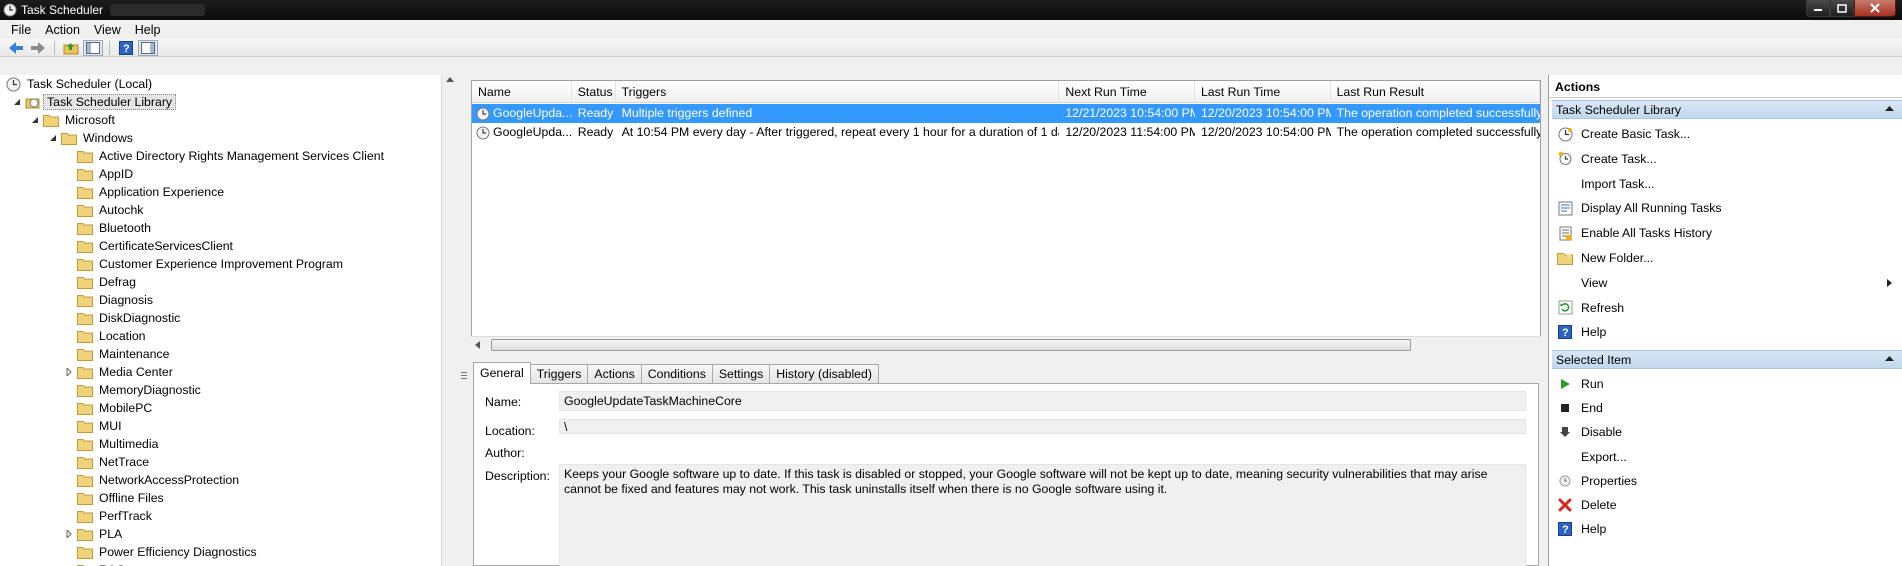 The height and width of the screenshot is (566, 1902). What do you see at coordinates (107, 30) in the screenshot?
I see `menu-view: View` at bounding box center [107, 30].